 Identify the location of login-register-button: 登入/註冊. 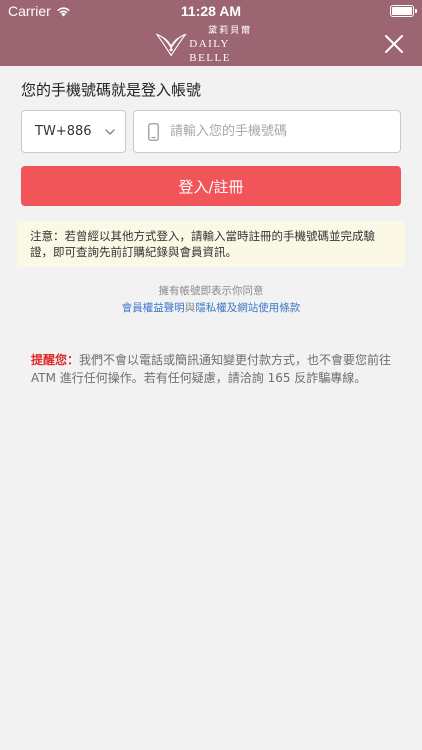
(211, 186).